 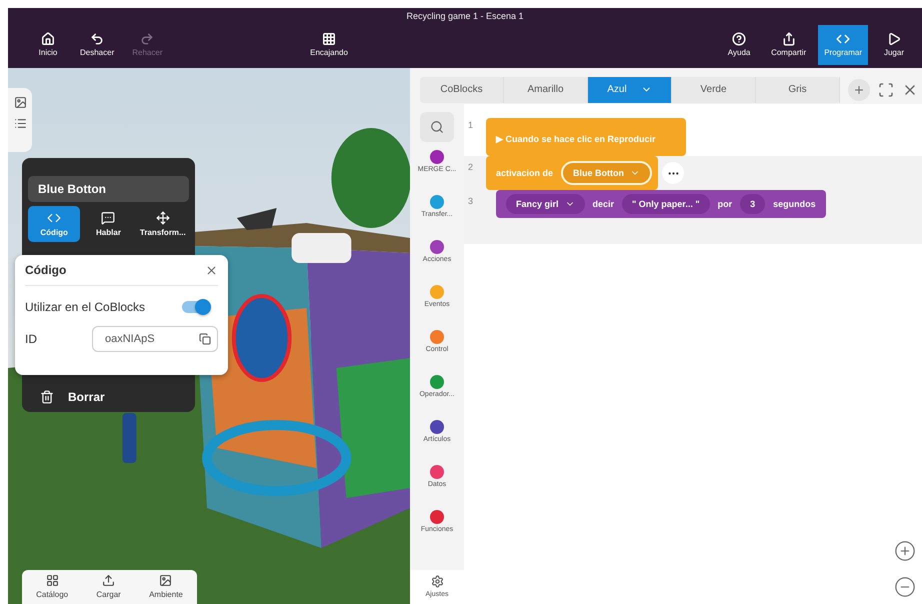 I want to click on toolbar-button: Programar, so click(x=843, y=44).